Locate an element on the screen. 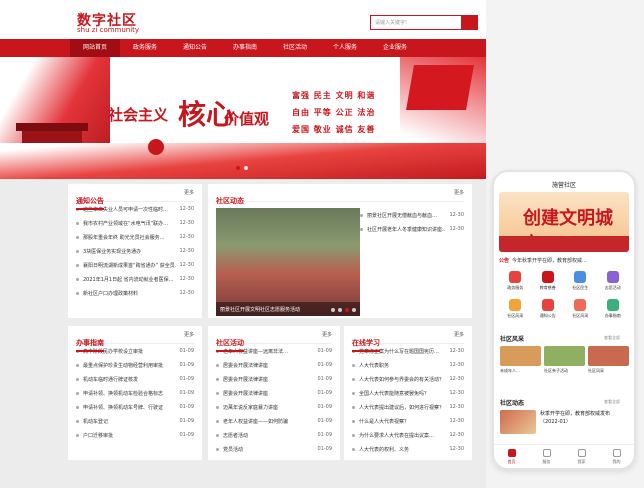 This screenshot has height=488, width=644. tab-item: 我家 is located at coordinates (581, 456).